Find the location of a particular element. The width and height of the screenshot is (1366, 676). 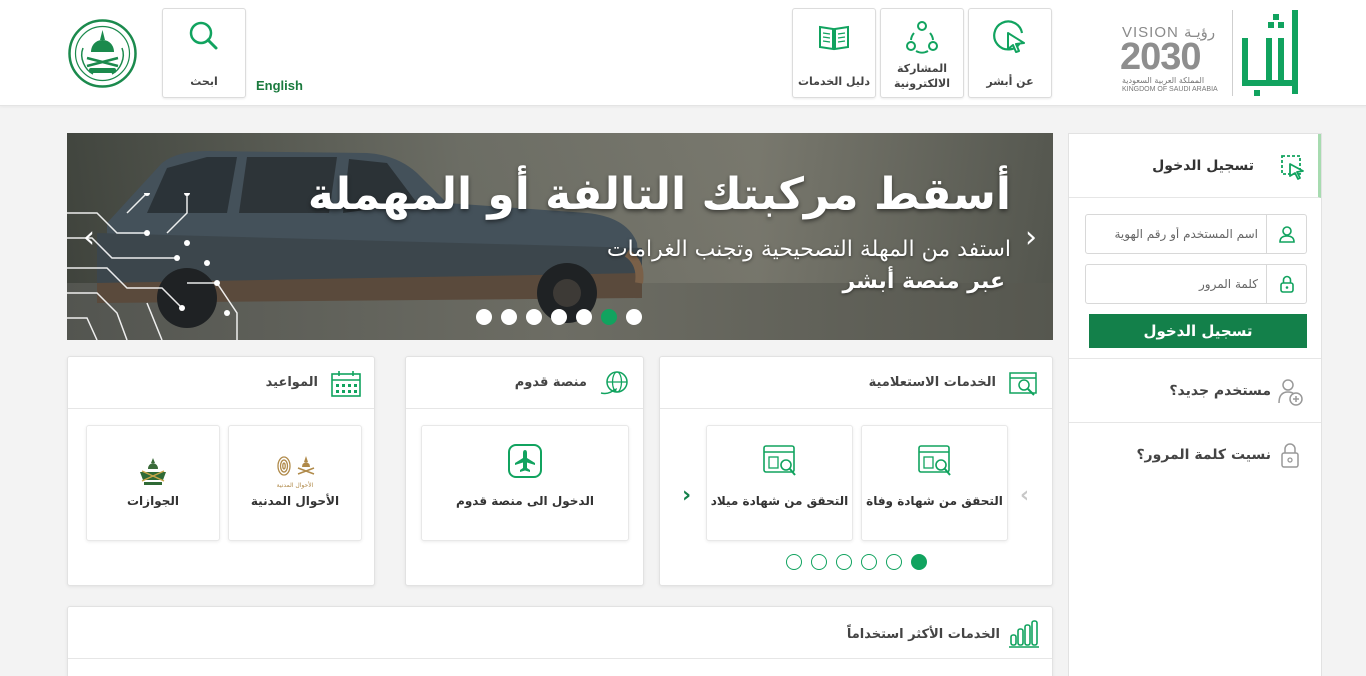

civil-affairs-label: الأحوال المدنية is located at coordinates (295, 501).